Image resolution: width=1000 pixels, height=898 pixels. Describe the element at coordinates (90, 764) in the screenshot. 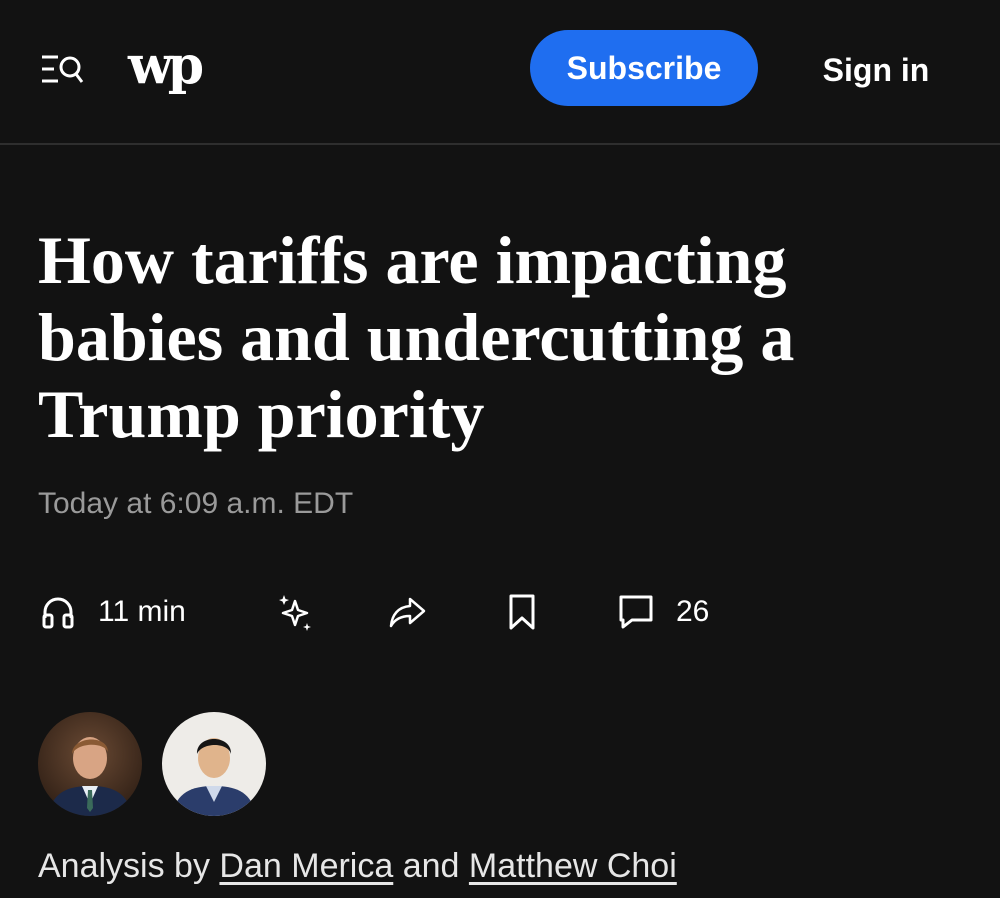

I see `author-avatar-dan-merica` at that location.